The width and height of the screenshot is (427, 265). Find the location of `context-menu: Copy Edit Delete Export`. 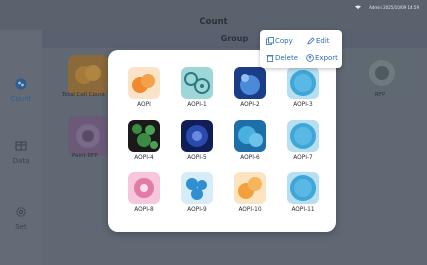

context-menu: Copy Edit Delete Export is located at coordinates (301, 49).